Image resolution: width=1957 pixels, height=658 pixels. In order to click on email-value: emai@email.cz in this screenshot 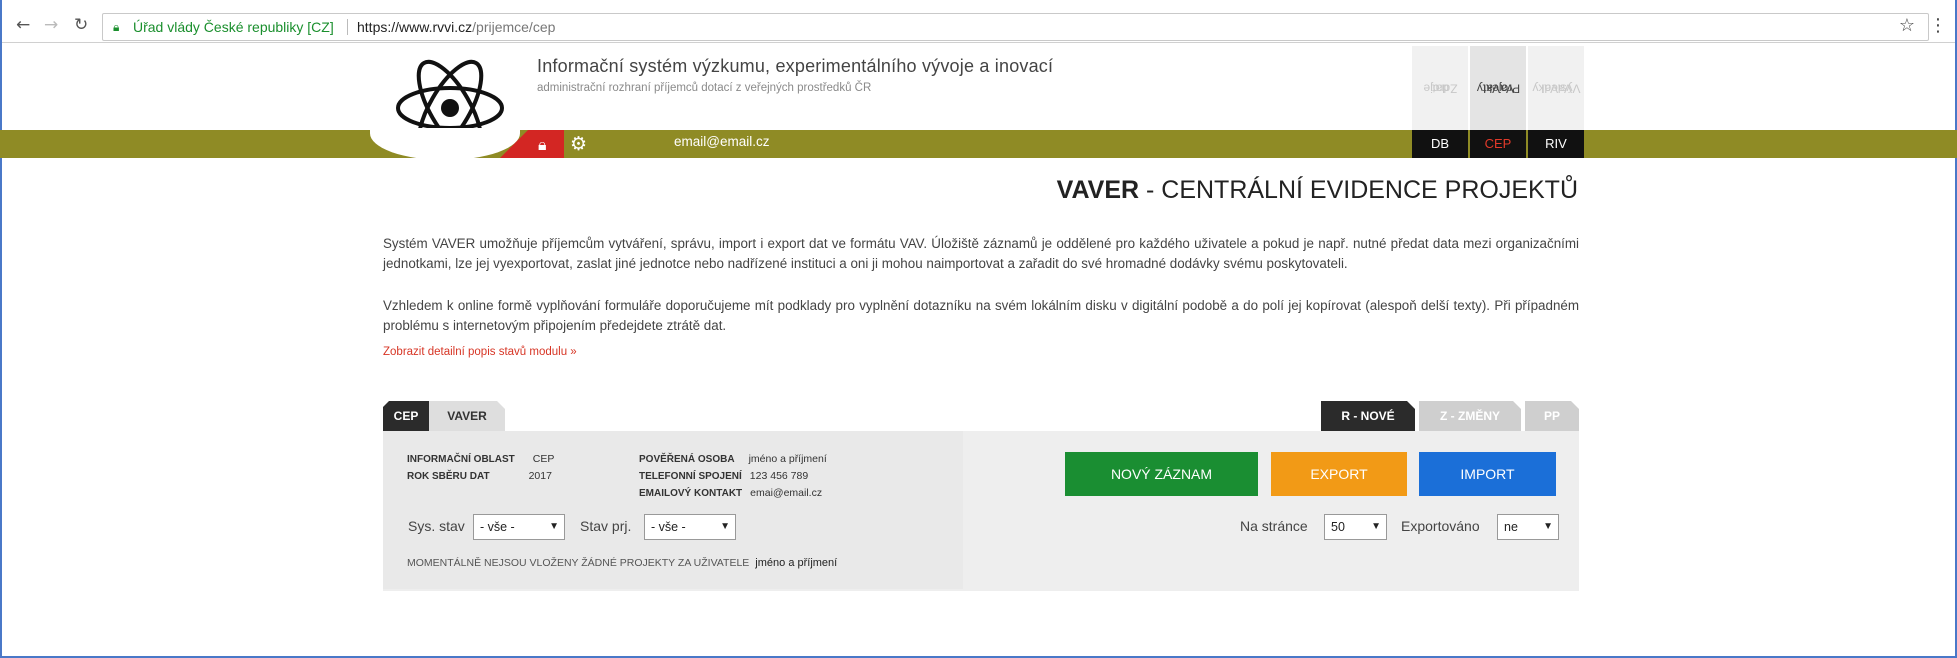, I will do `click(786, 493)`.